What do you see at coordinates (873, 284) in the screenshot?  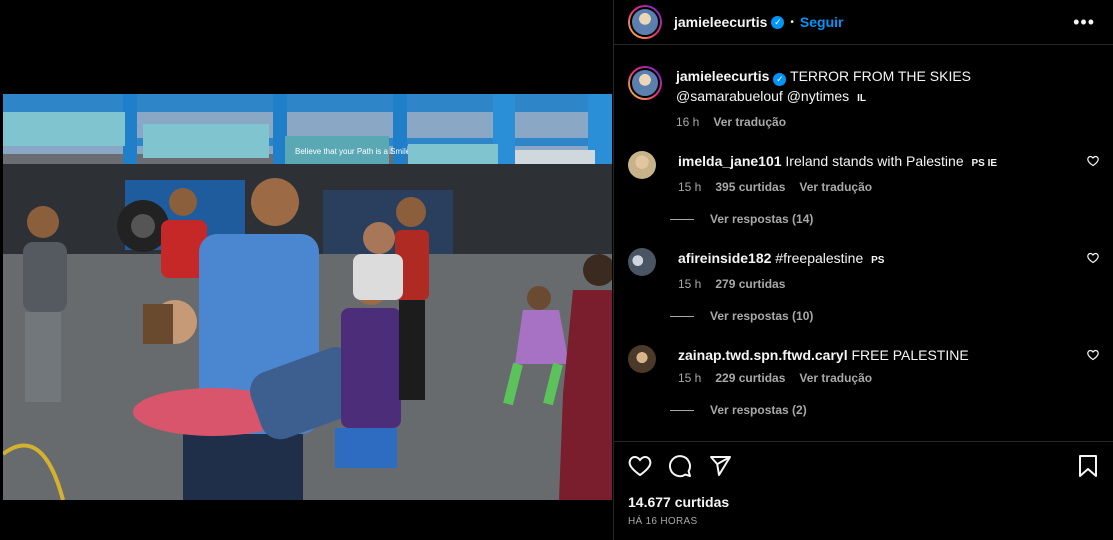 I see `comment-meta: 15 h 279 curtidas` at bounding box center [873, 284].